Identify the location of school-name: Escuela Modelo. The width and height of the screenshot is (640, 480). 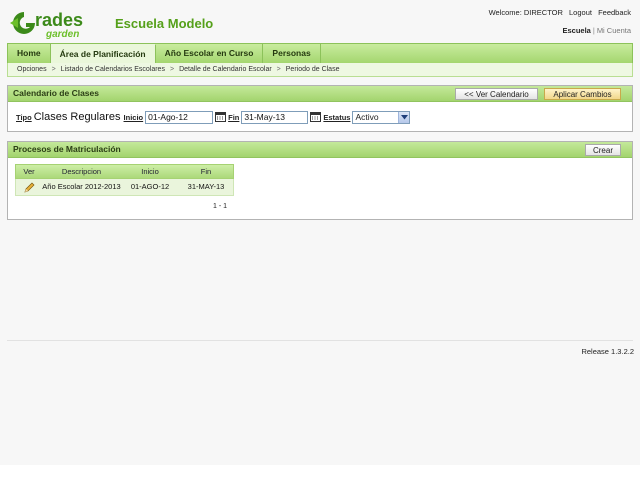
(164, 23).